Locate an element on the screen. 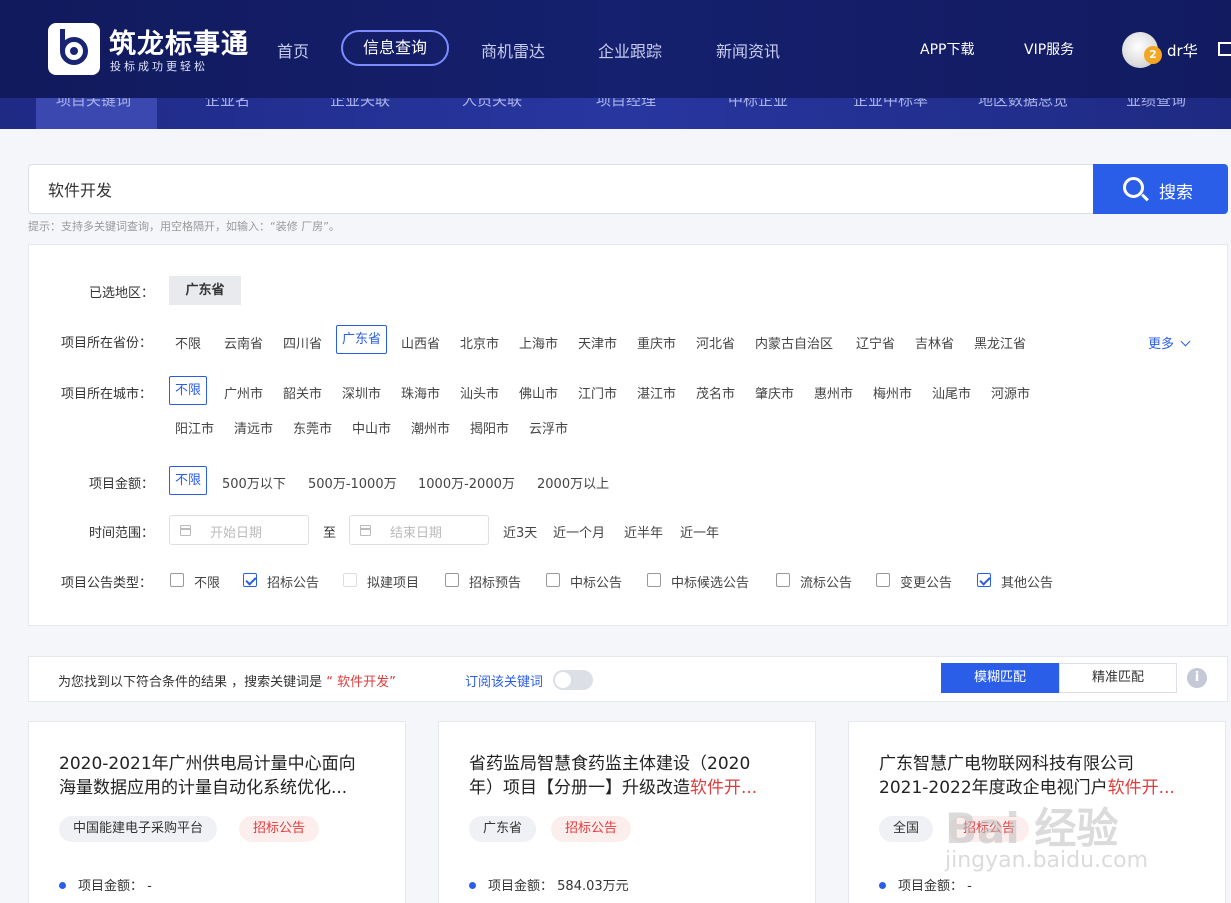 The height and width of the screenshot is (903, 1231). amount-option: 500万以下 is located at coordinates (254, 482).